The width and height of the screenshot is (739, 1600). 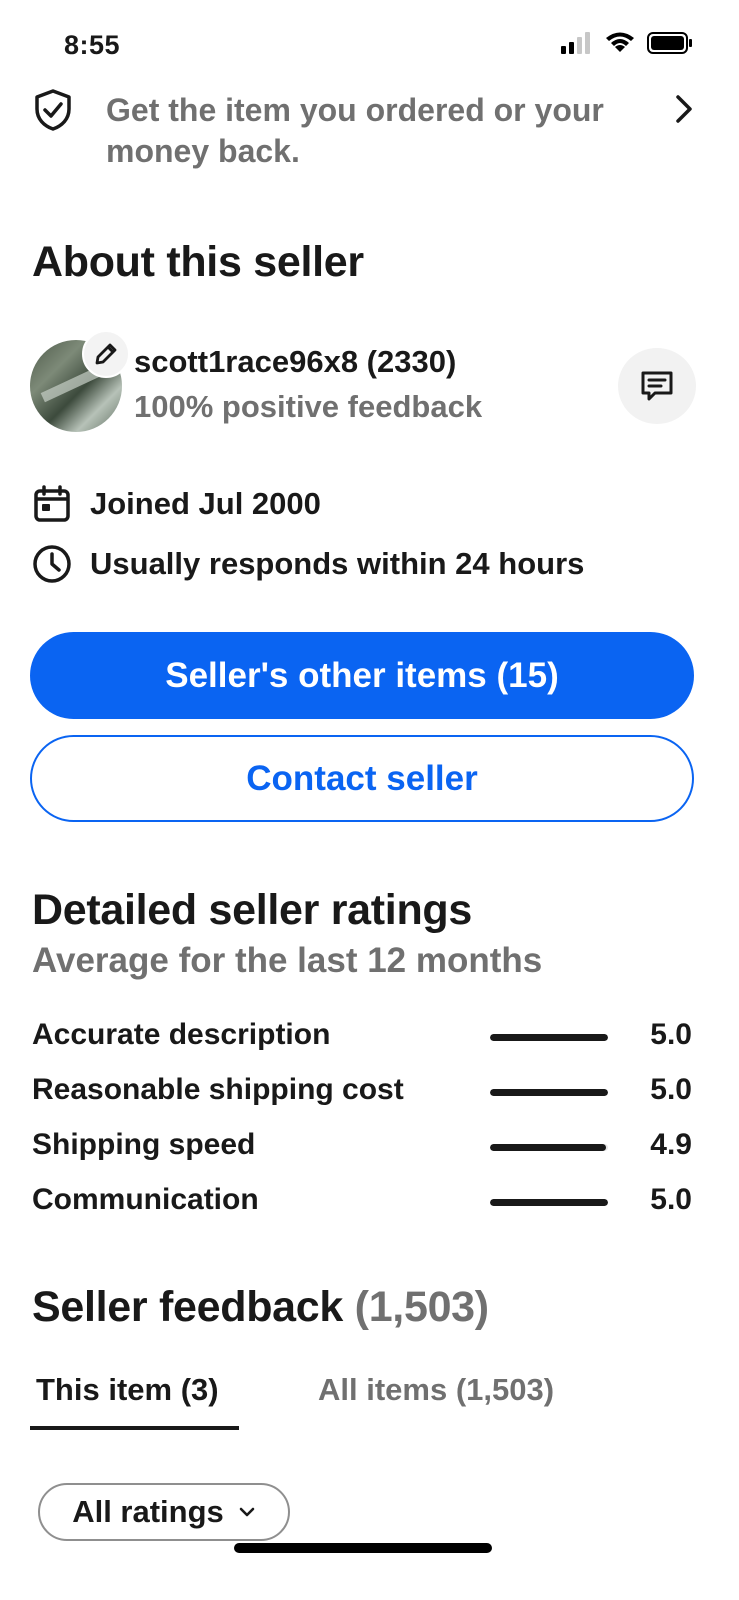 I want to click on status-icons, so click(x=627, y=43).